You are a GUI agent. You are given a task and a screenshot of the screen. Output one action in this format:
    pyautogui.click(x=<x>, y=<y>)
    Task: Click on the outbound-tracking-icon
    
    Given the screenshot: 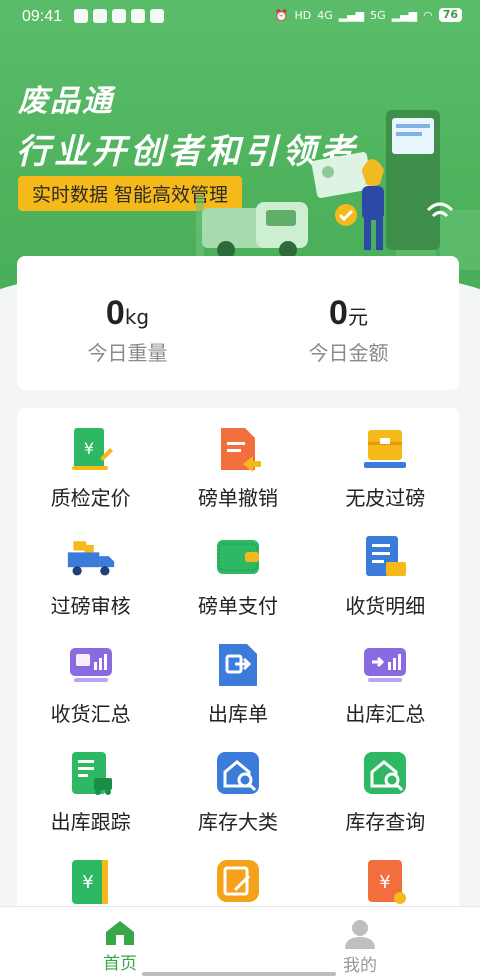 What is the action you would take?
    pyautogui.click(x=91, y=773)
    